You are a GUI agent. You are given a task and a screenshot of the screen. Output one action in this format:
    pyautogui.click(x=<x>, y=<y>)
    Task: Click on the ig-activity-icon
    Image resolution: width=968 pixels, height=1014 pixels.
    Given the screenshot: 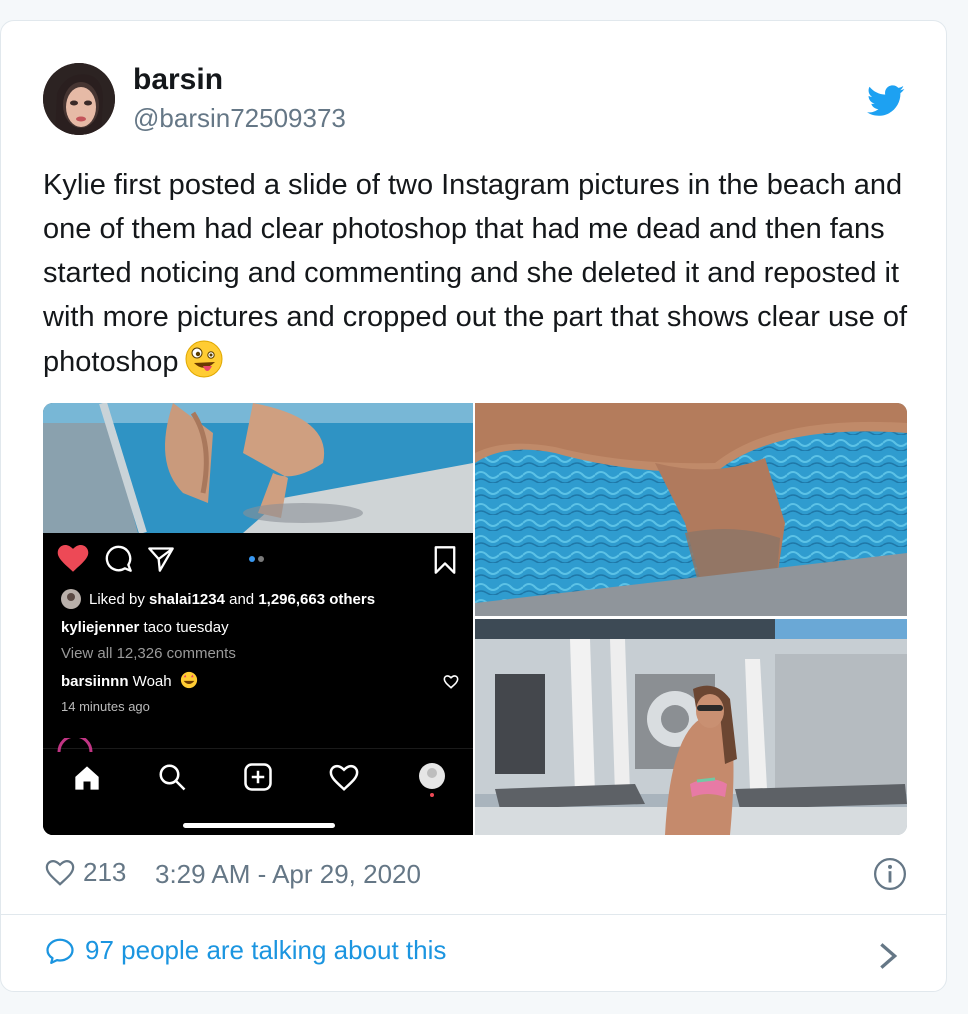 What is the action you would take?
    pyautogui.click(x=344, y=778)
    